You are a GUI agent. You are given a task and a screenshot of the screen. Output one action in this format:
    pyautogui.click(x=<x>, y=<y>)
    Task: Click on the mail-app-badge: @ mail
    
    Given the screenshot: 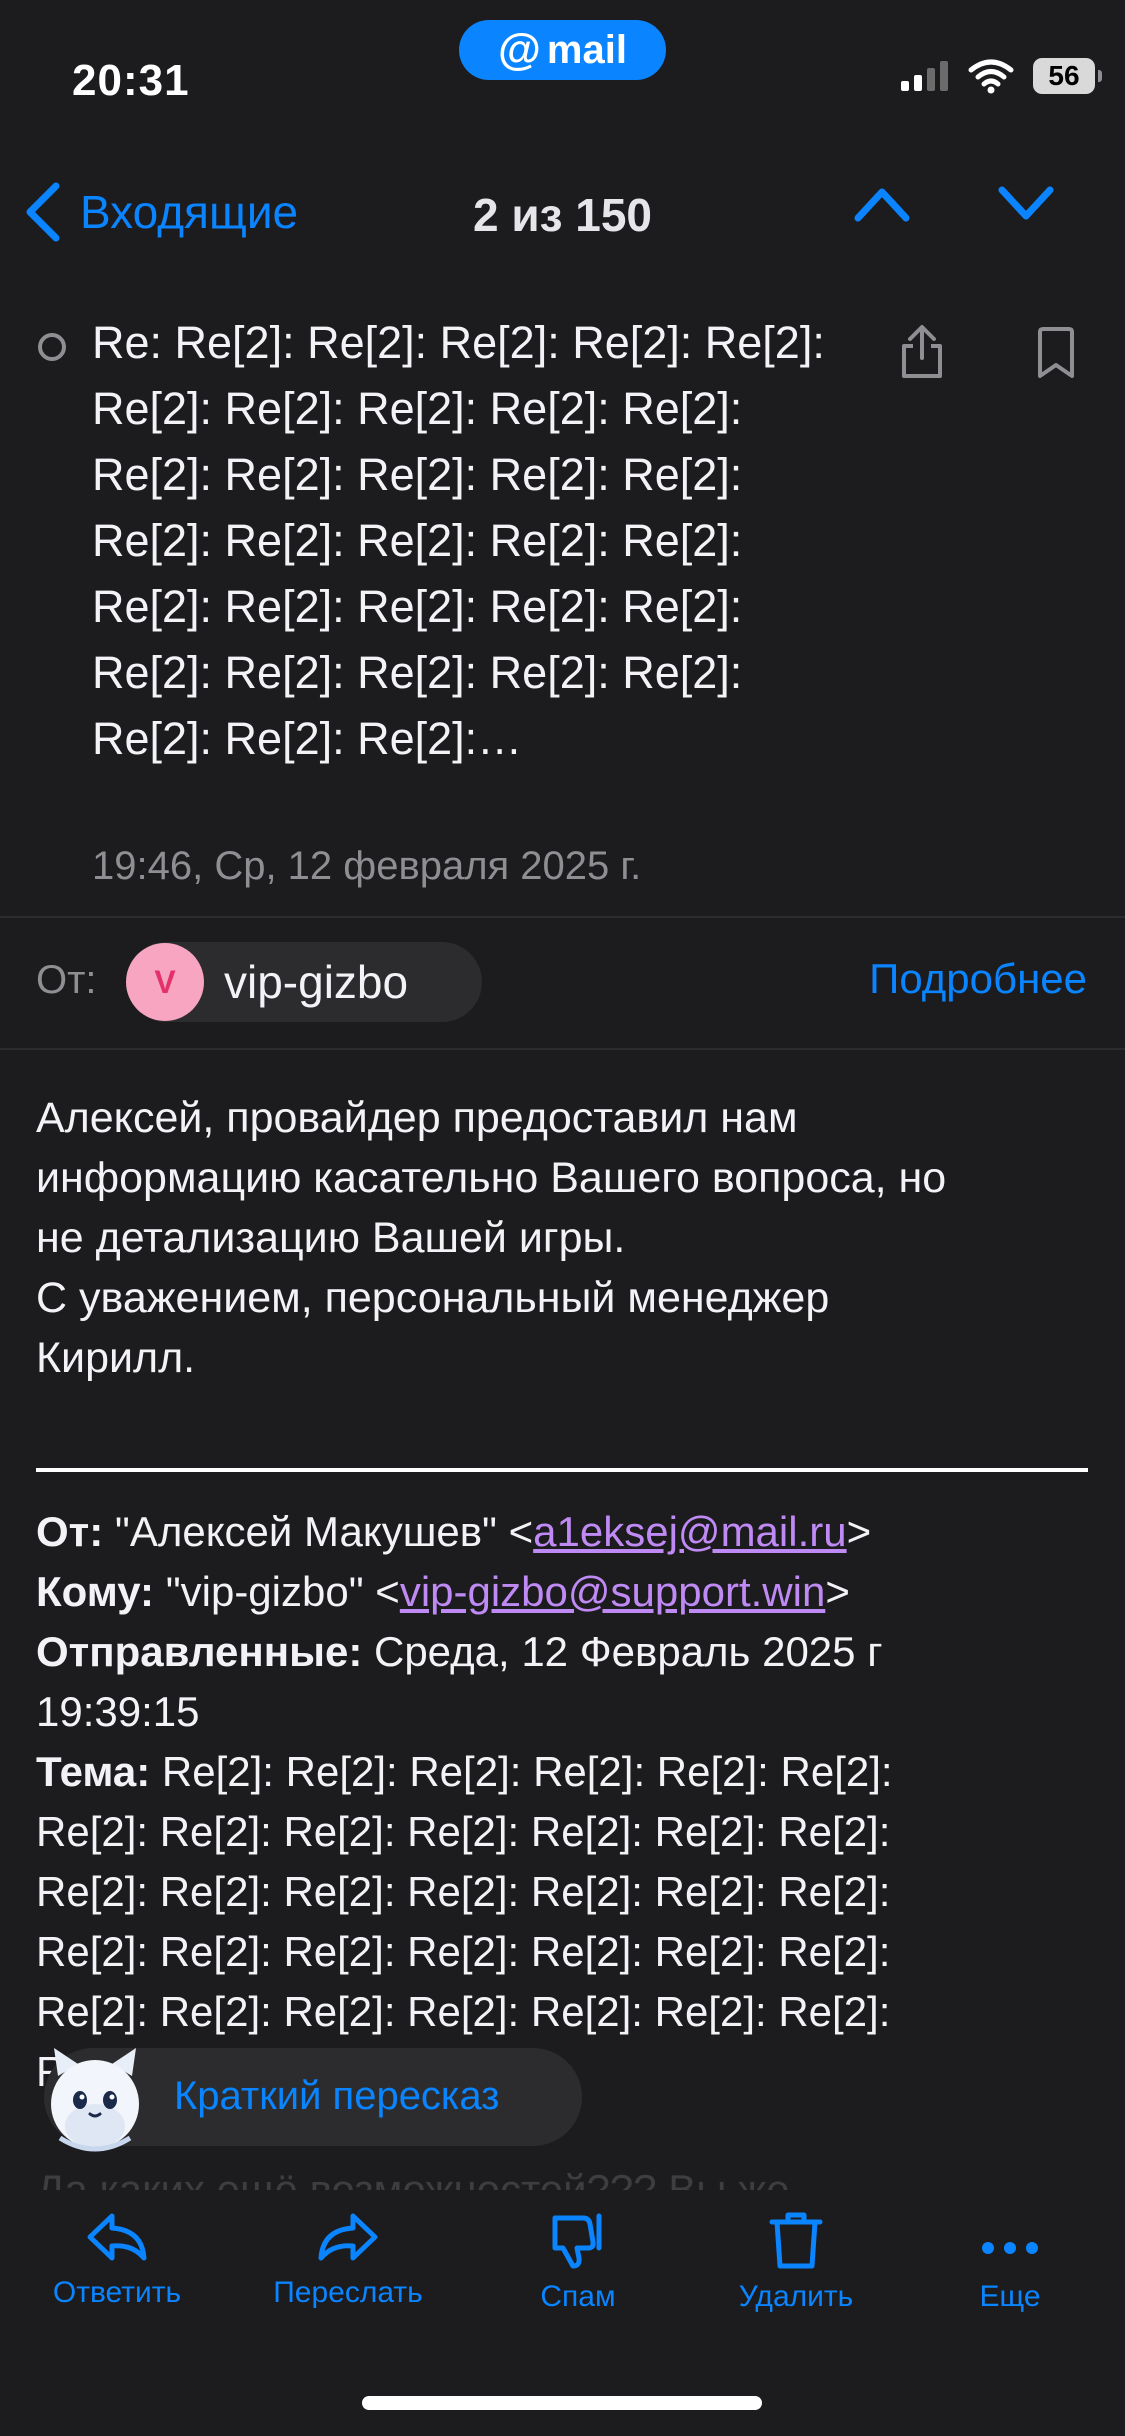 What is the action you would take?
    pyautogui.click(x=562, y=50)
    